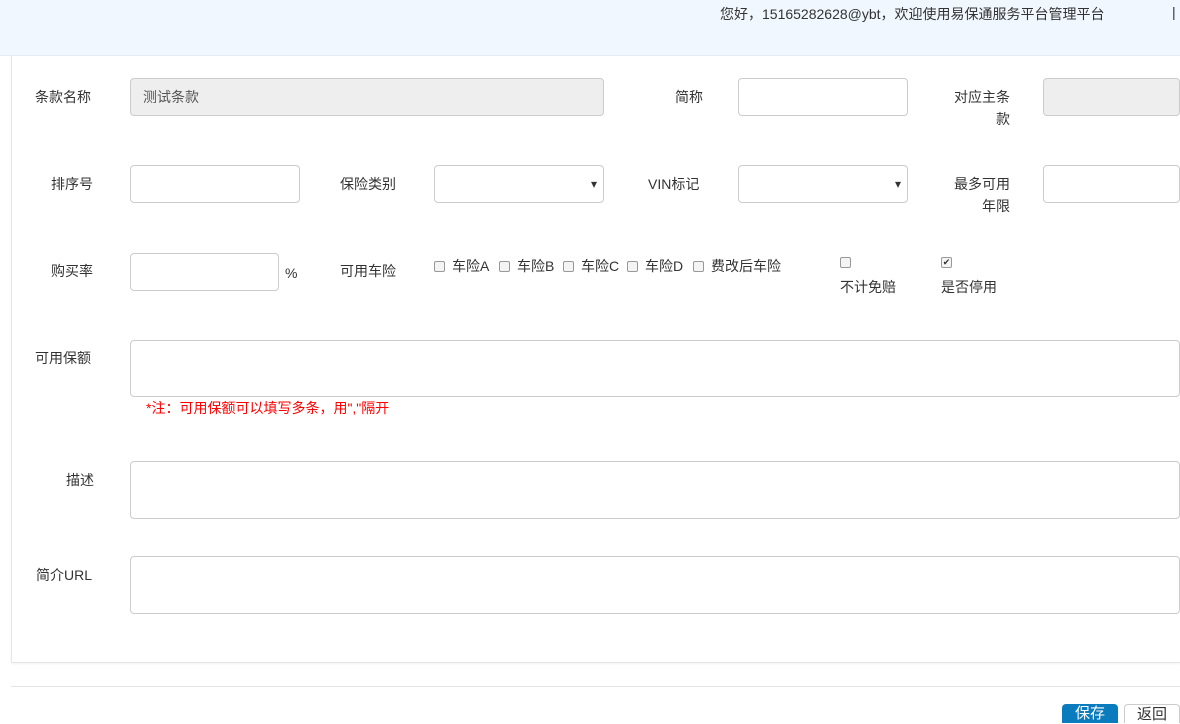  What do you see at coordinates (979, 108) in the screenshot?
I see `main-clause-label: 对应主条款` at bounding box center [979, 108].